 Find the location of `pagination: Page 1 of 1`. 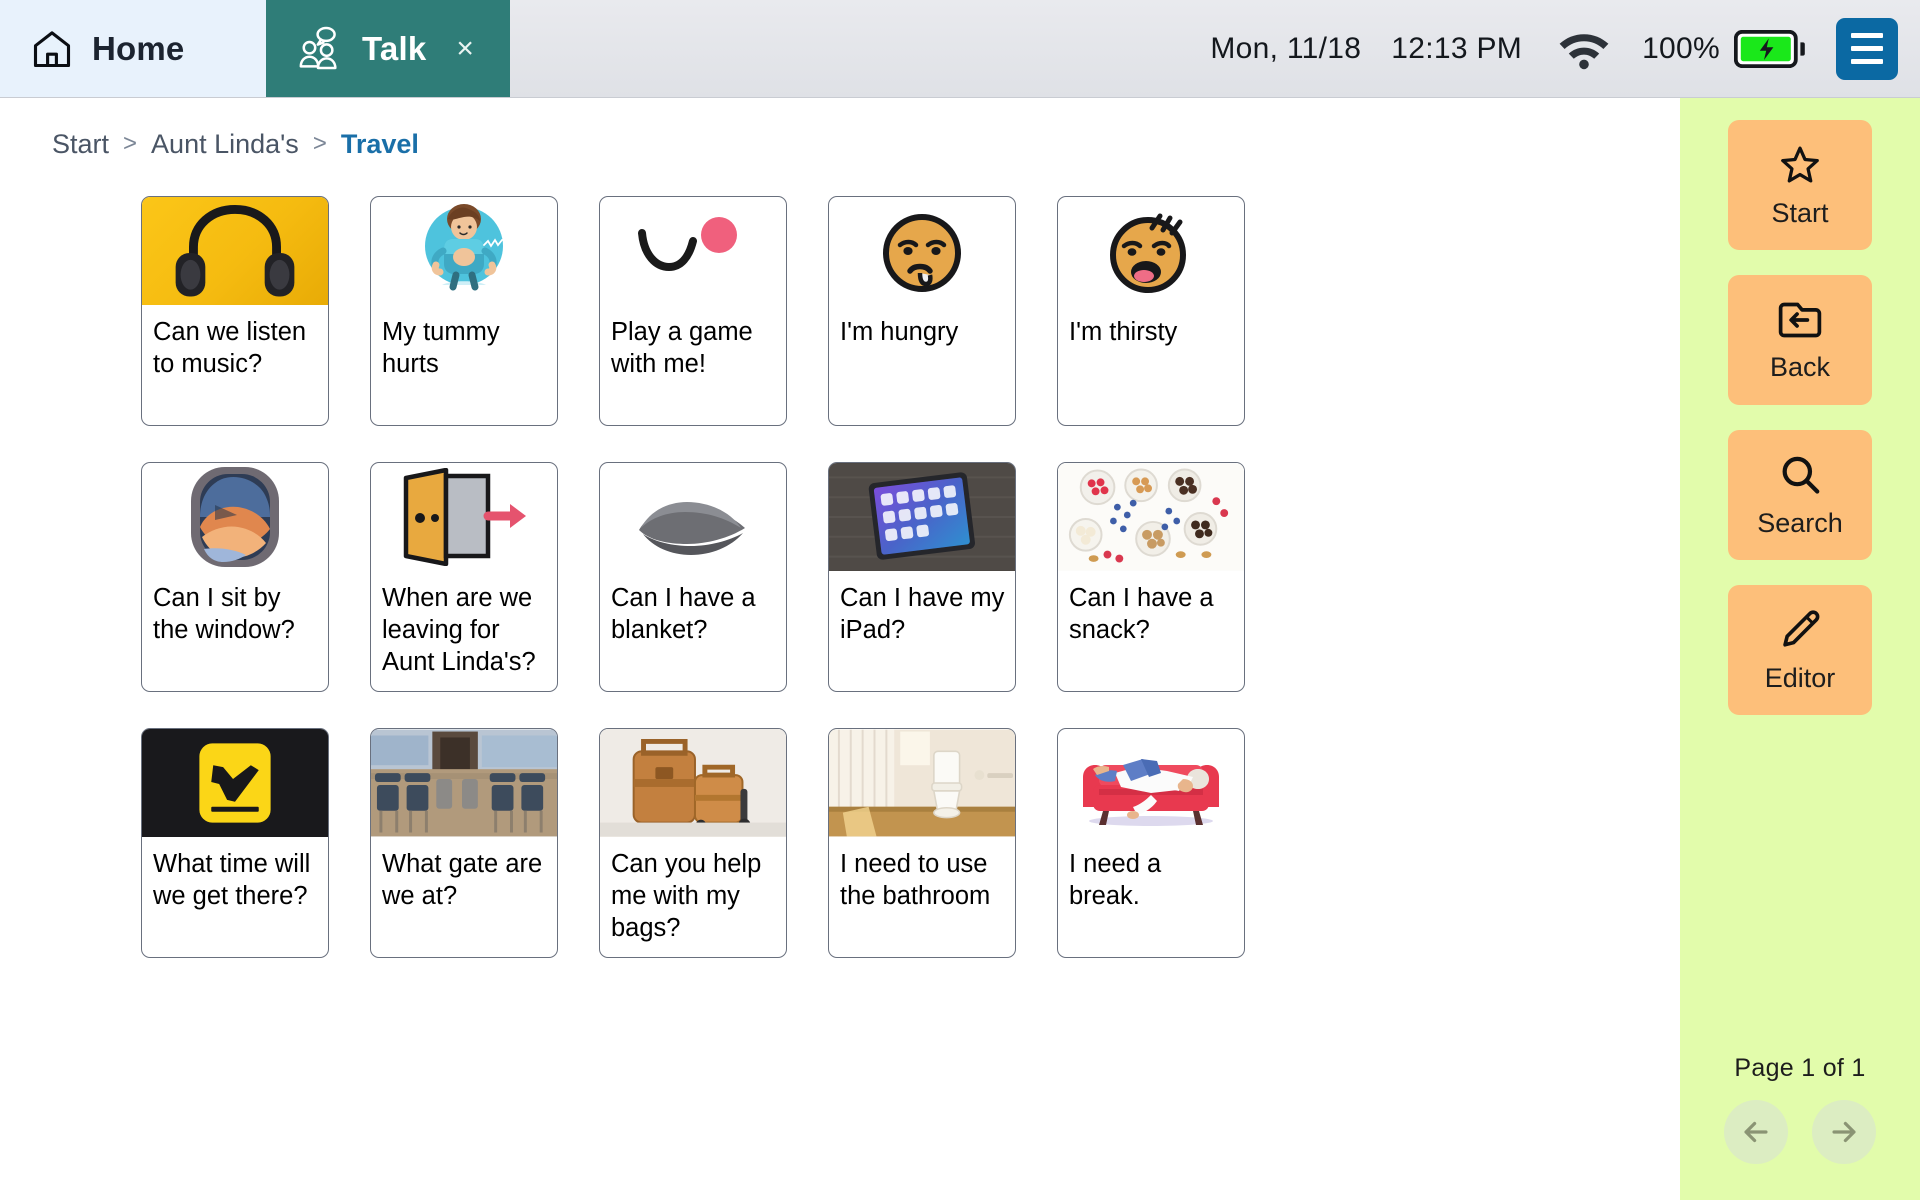

pagination: Page 1 of 1 is located at coordinates (1800, 1109).